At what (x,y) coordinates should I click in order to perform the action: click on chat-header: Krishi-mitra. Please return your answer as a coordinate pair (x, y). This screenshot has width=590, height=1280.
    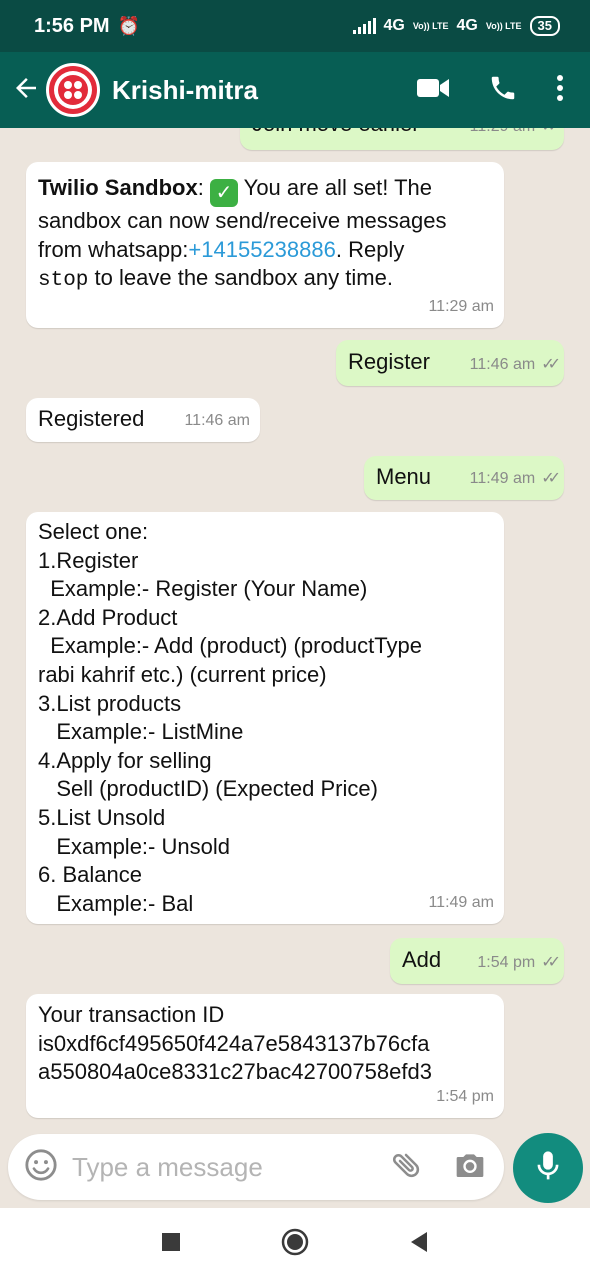
    Looking at the image, I should click on (295, 90).